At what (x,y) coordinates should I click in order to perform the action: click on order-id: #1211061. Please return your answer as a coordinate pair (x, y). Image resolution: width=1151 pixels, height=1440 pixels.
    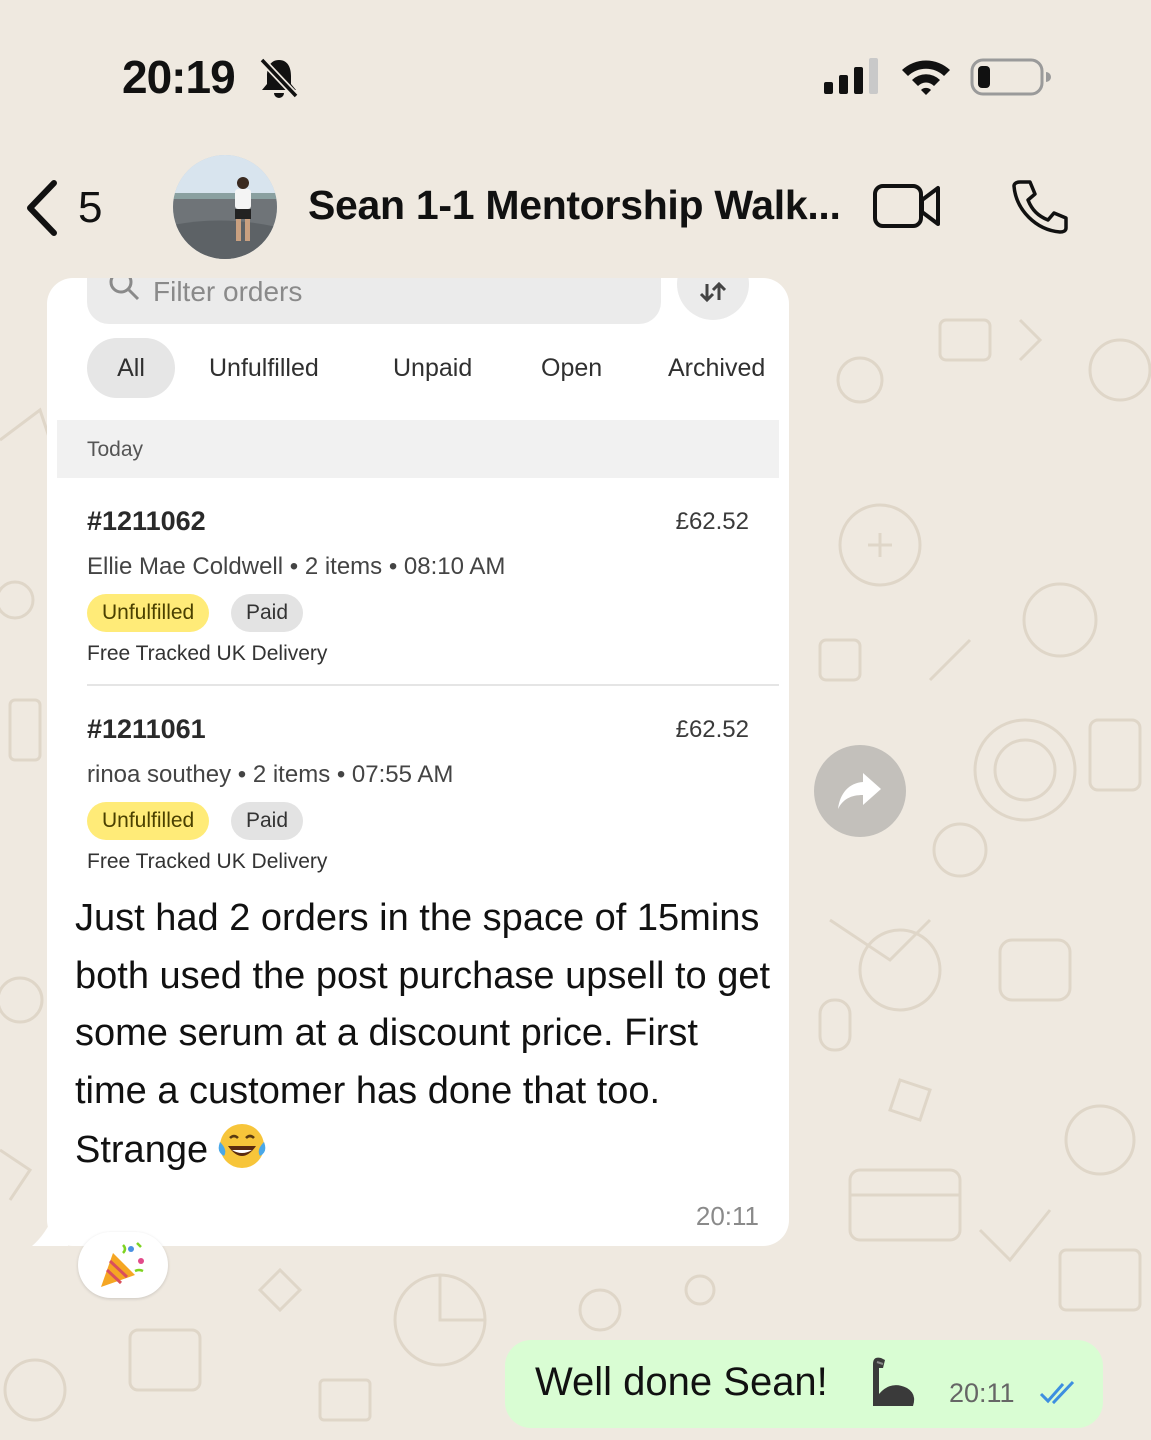
    Looking at the image, I should click on (146, 729).